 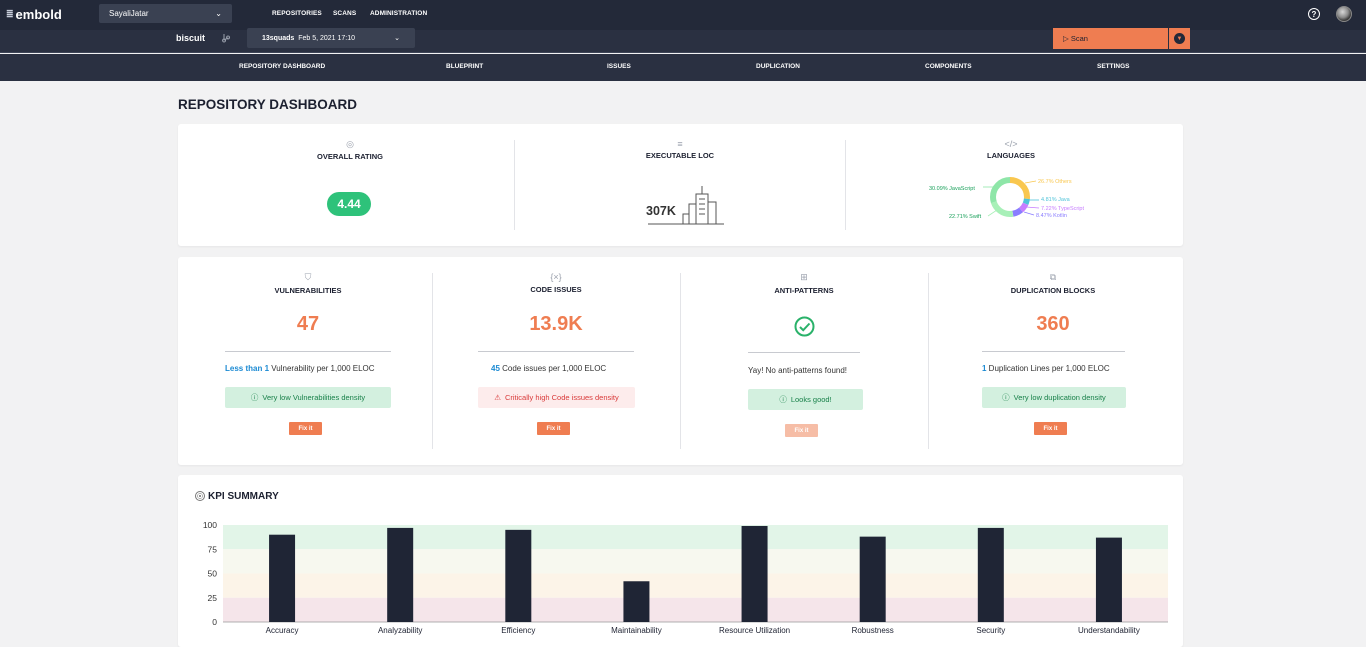 I want to click on duplication-badge-label: Very low duplication density, so click(x=1059, y=397).